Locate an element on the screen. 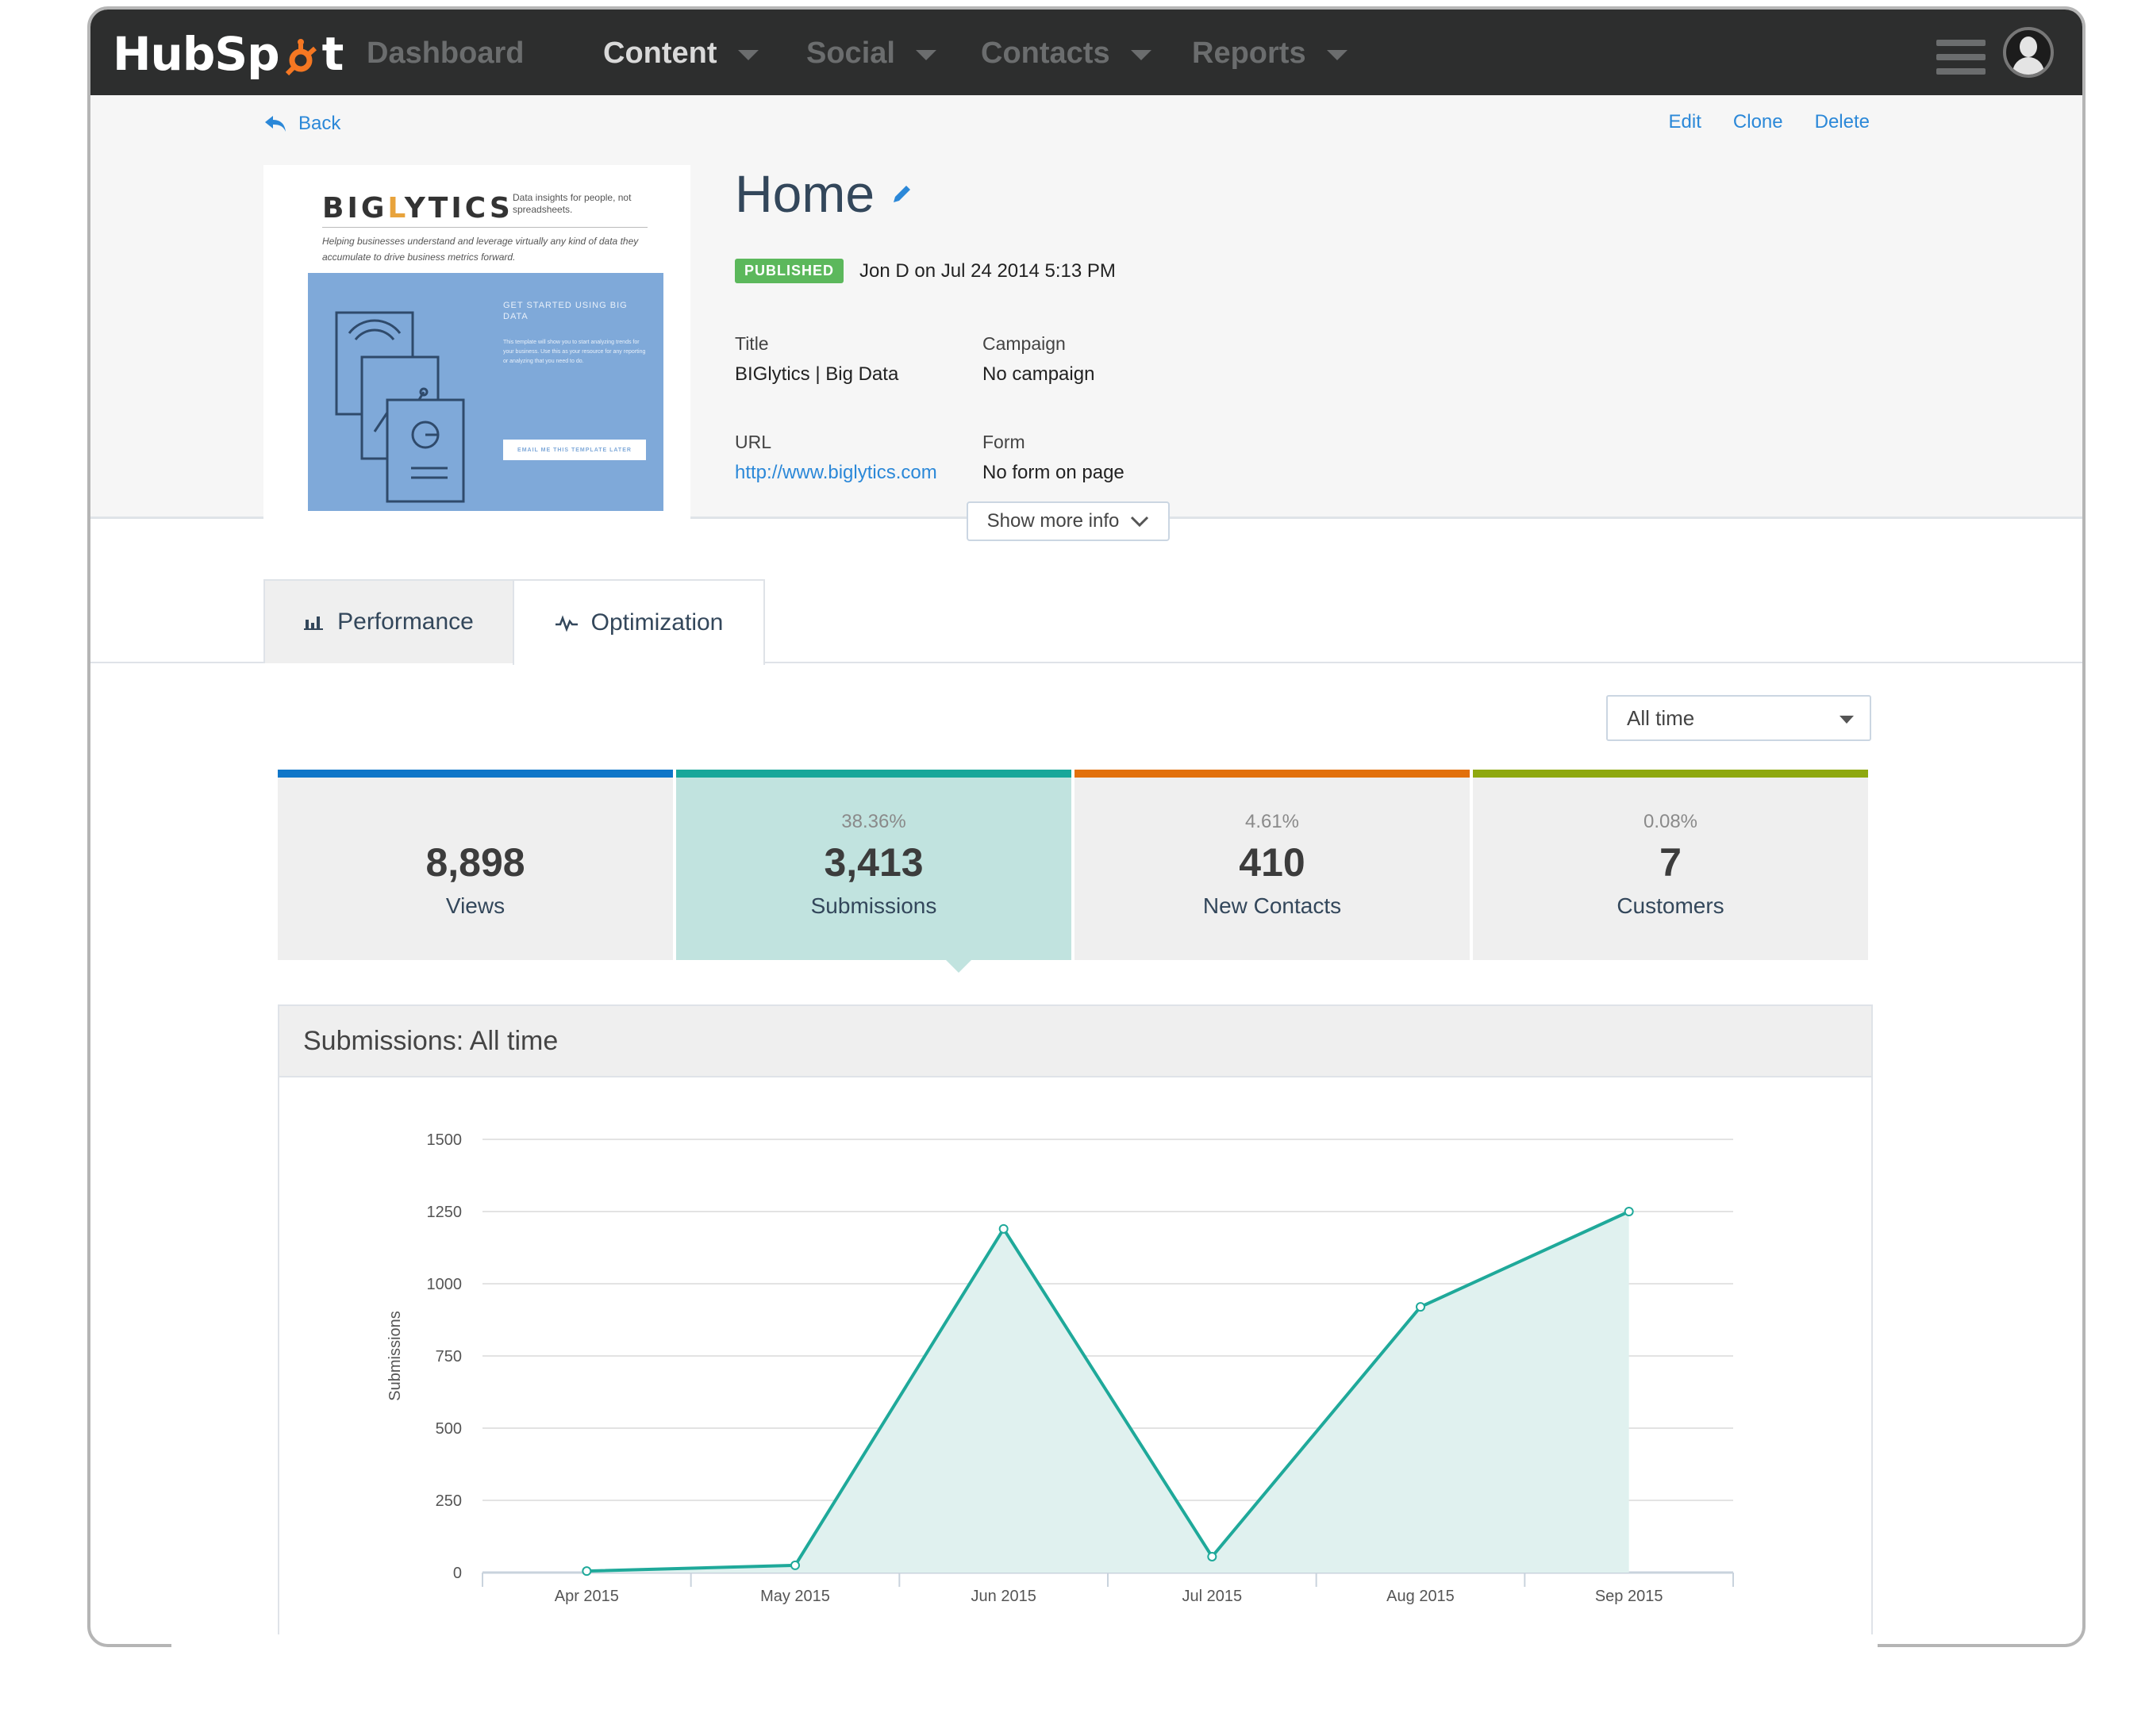  stat-label: Submissions is located at coordinates (873, 905).